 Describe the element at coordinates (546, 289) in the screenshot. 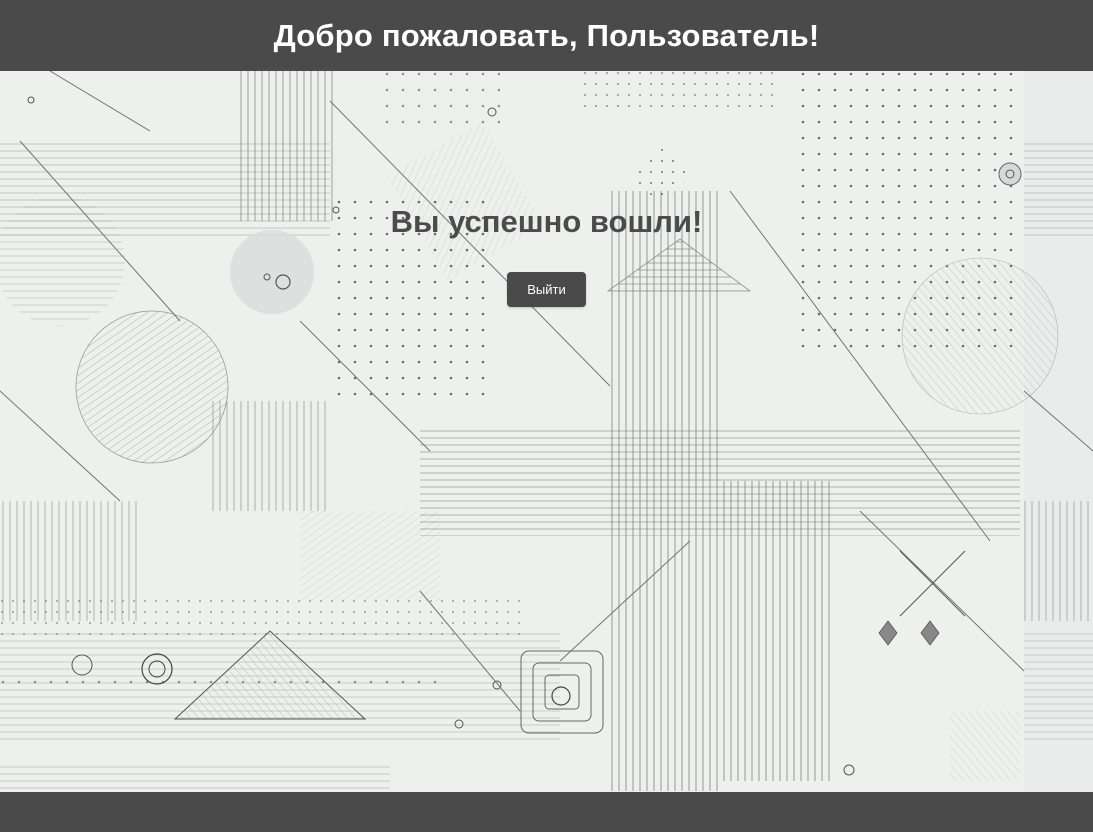

I see `logout-button: Выйти` at that location.